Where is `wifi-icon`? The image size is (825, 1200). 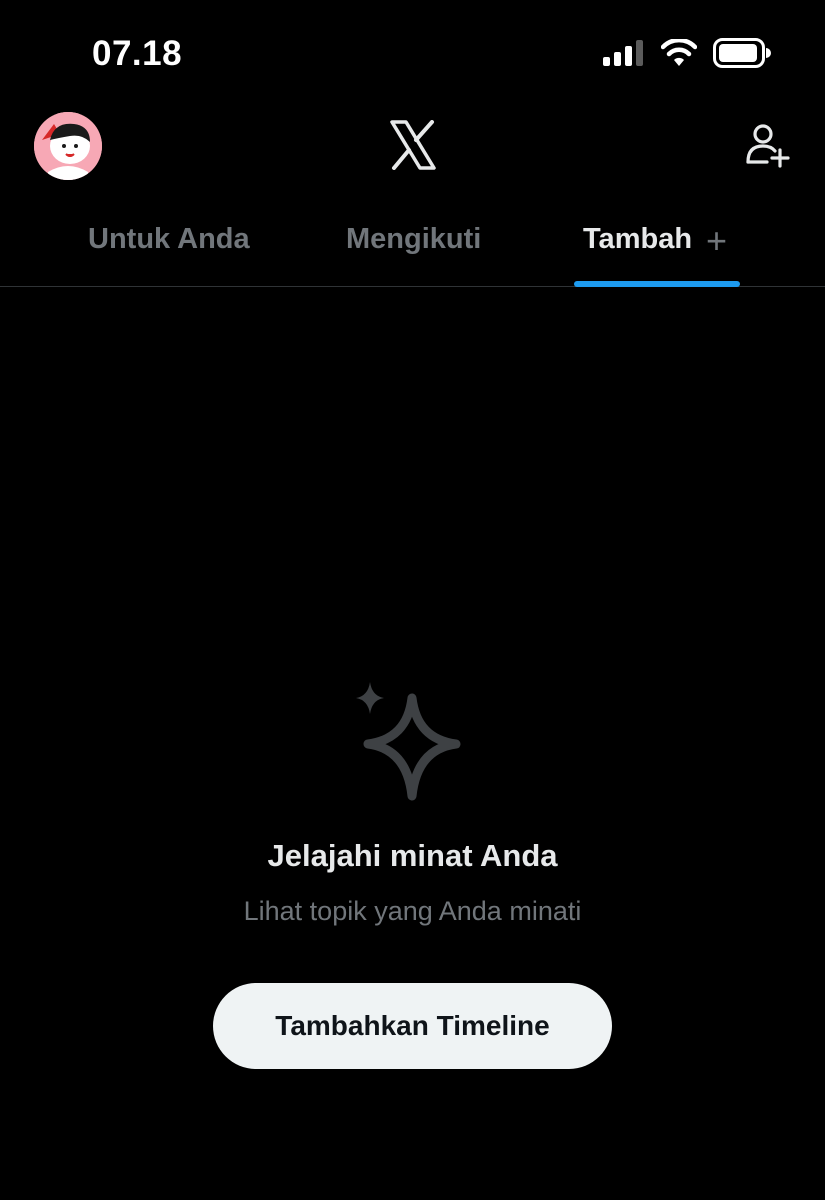
wifi-icon is located at coordinates (679, 52).